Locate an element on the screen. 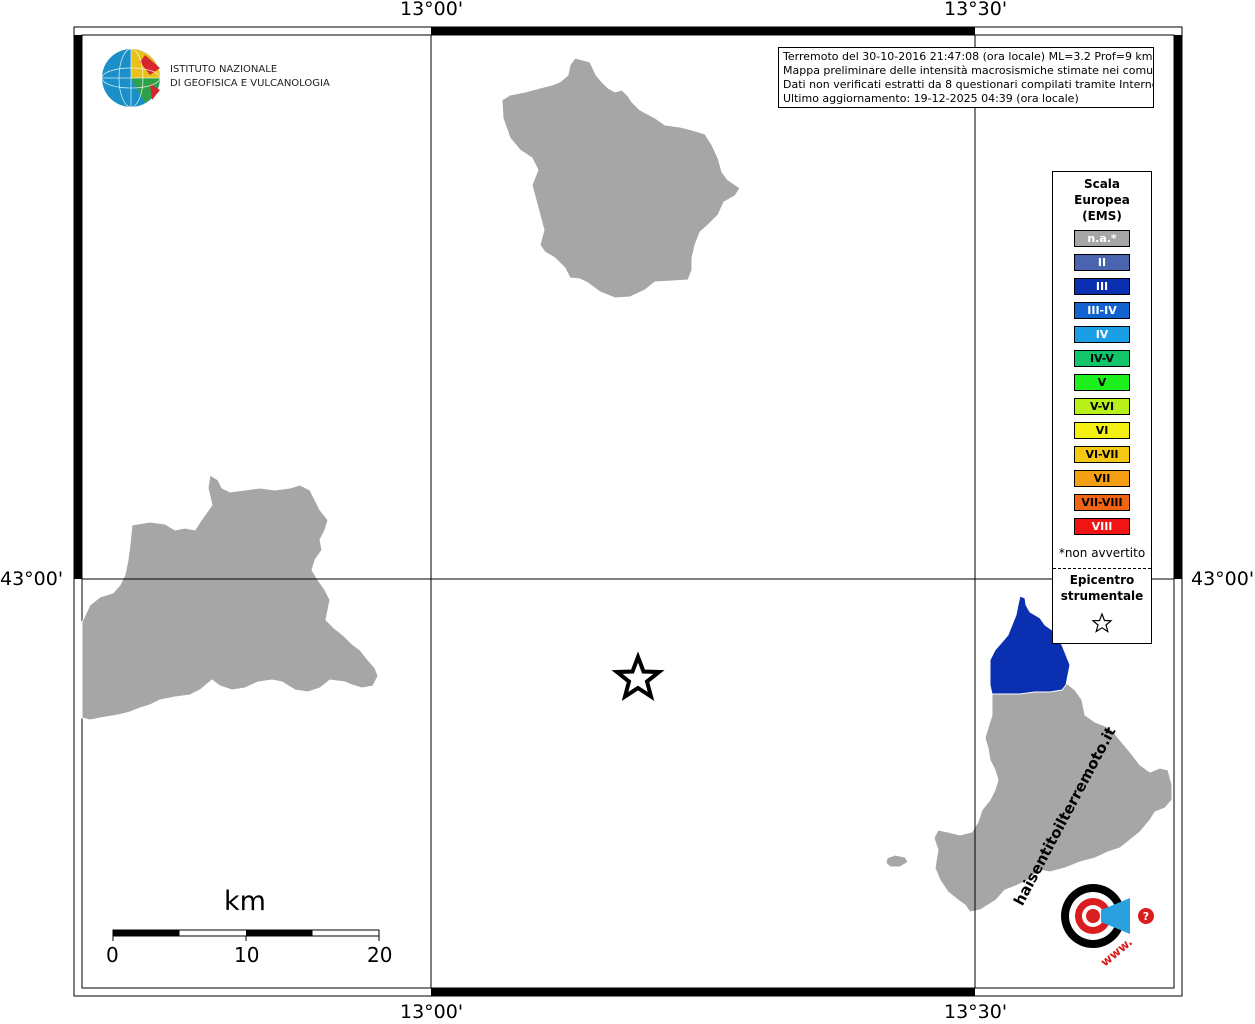 This screenshot has width=1255, height=1024. legend-item: VII is located at coordinates (1102, 478).